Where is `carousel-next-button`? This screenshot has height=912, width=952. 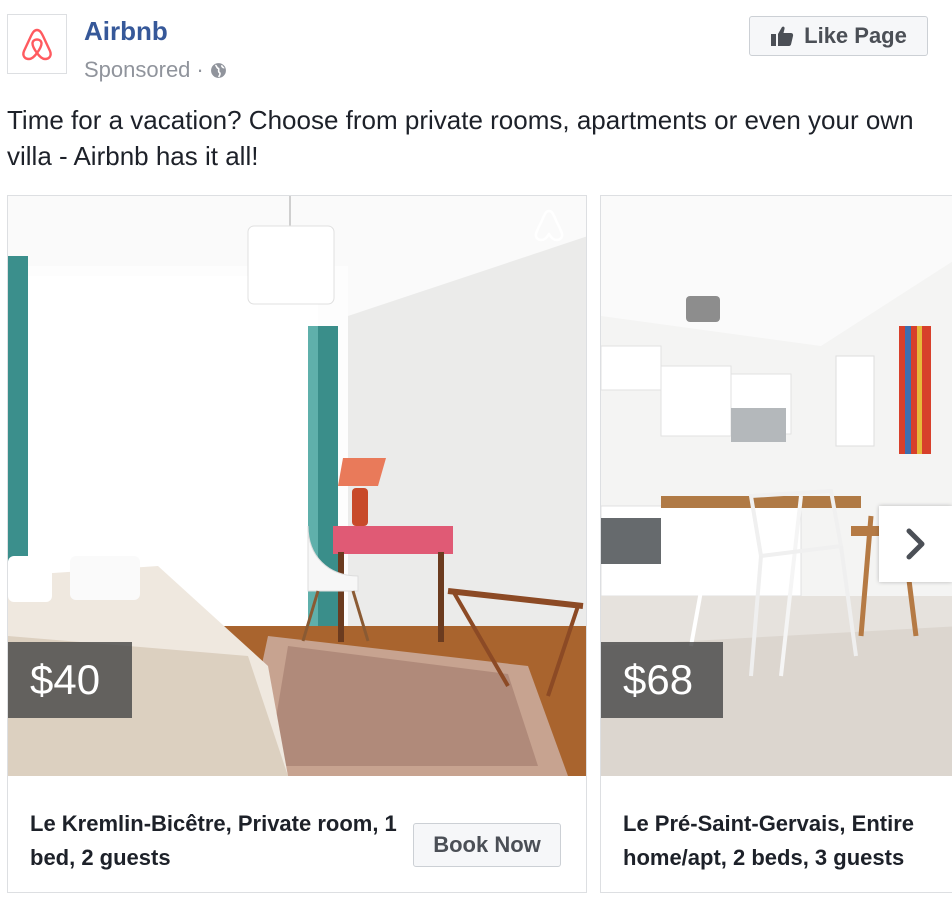 carousel-next-button is located at coordinates (915, 544).